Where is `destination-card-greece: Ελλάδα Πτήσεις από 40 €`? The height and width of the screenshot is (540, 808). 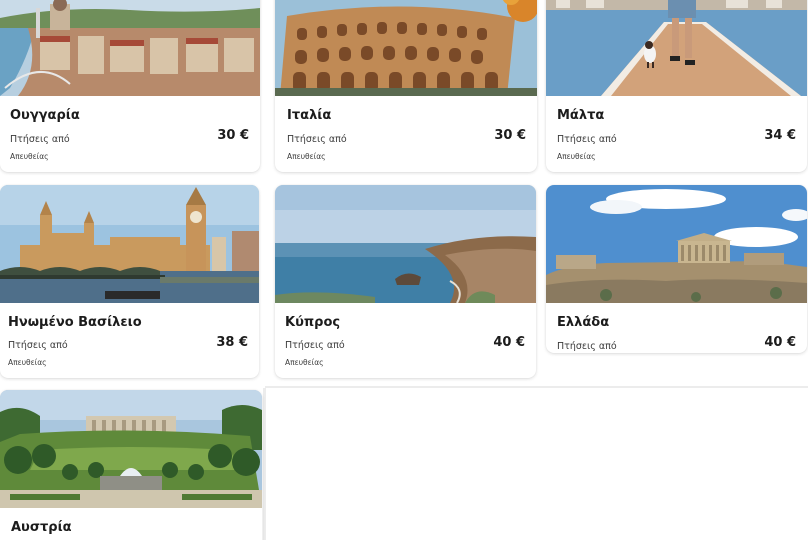 destination-card-greece: Ελλάδα Πτήσεις από 40 € is located at coordinates (676, 269).